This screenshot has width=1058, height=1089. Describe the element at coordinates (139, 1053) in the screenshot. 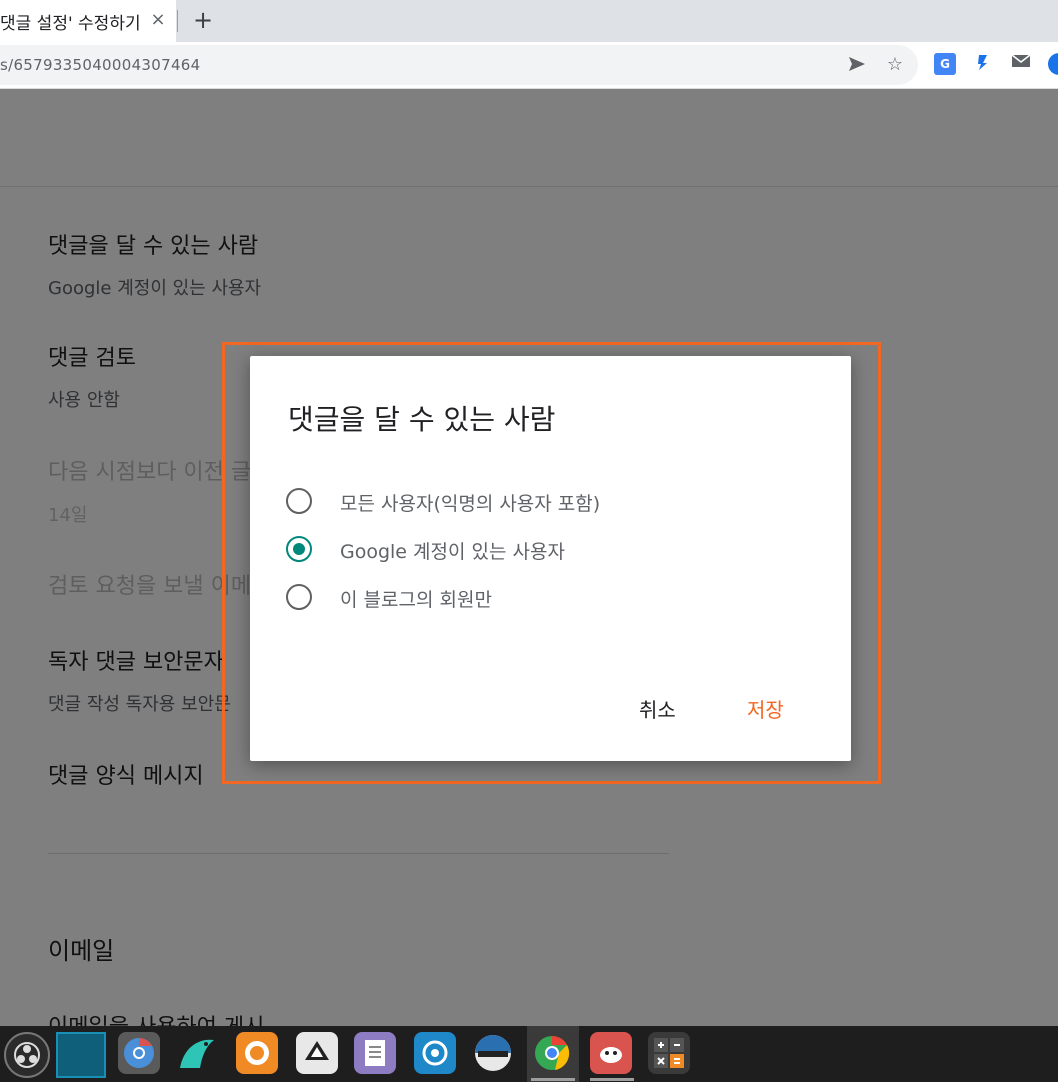

I see `chromium-icon` at that location.